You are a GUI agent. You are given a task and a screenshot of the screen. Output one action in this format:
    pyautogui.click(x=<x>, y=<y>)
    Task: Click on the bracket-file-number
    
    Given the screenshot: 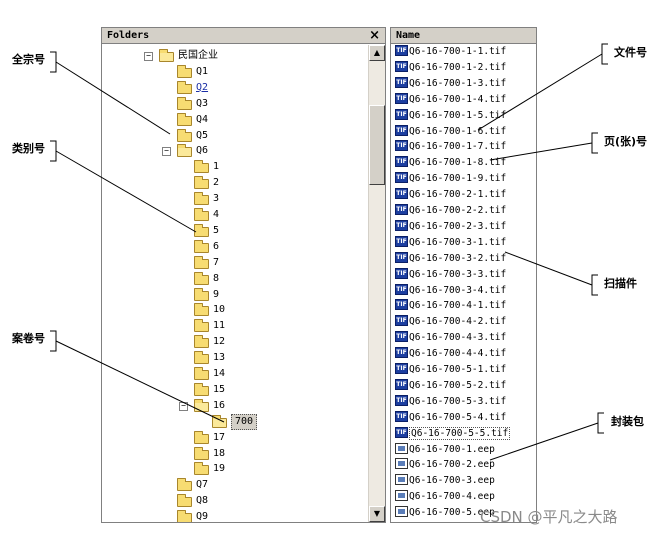 What is the action you would take?
    pyautogui.click(x=604, y=54)
    